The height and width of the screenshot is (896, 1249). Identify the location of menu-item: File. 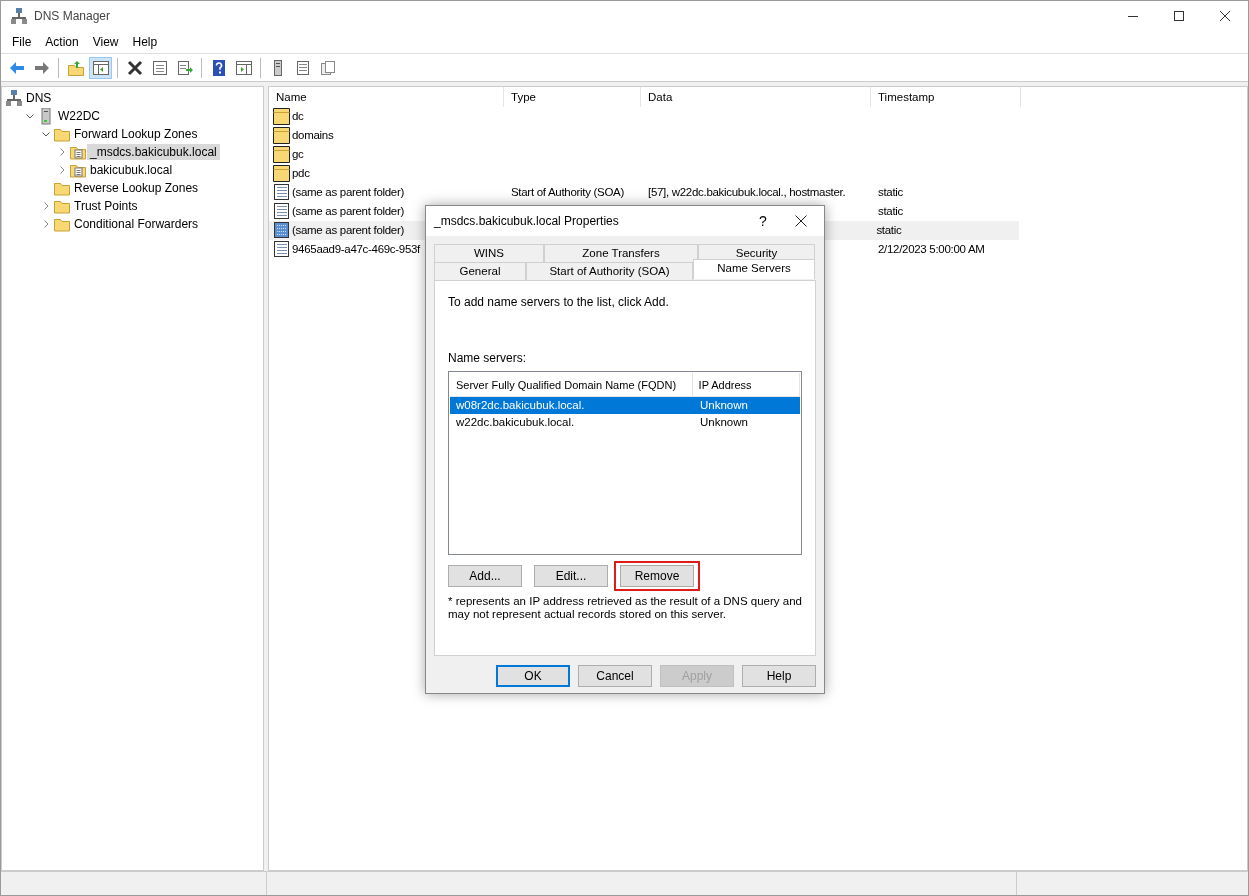
(22, 42).